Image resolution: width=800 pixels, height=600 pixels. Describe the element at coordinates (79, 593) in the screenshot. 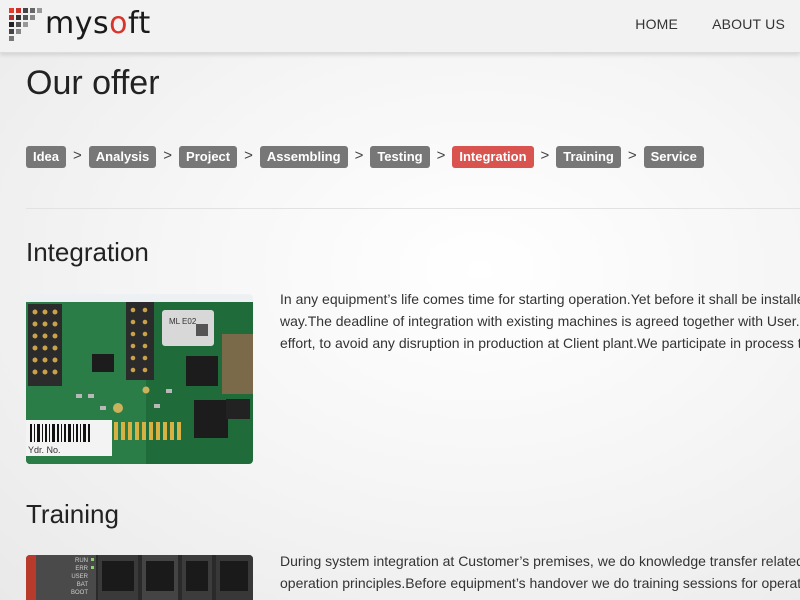

I see `svg-text: BOOT` at that location.